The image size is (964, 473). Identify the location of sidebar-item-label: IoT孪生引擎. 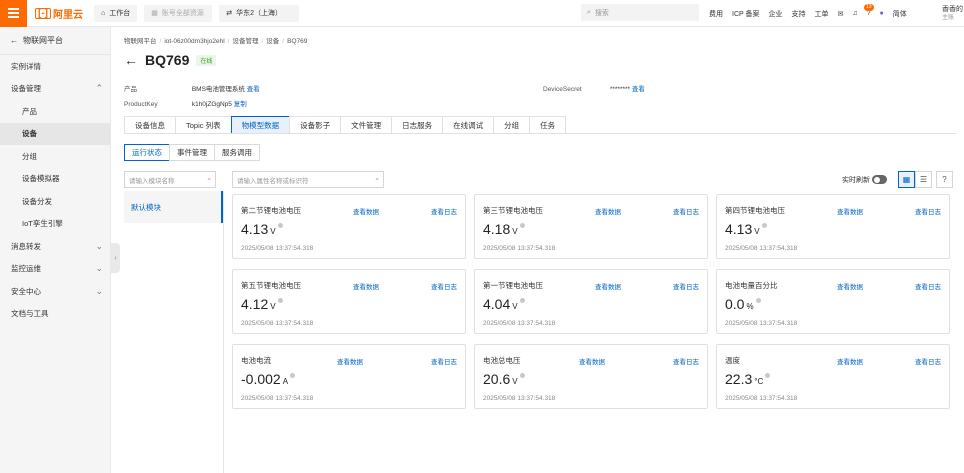
(42, 224).